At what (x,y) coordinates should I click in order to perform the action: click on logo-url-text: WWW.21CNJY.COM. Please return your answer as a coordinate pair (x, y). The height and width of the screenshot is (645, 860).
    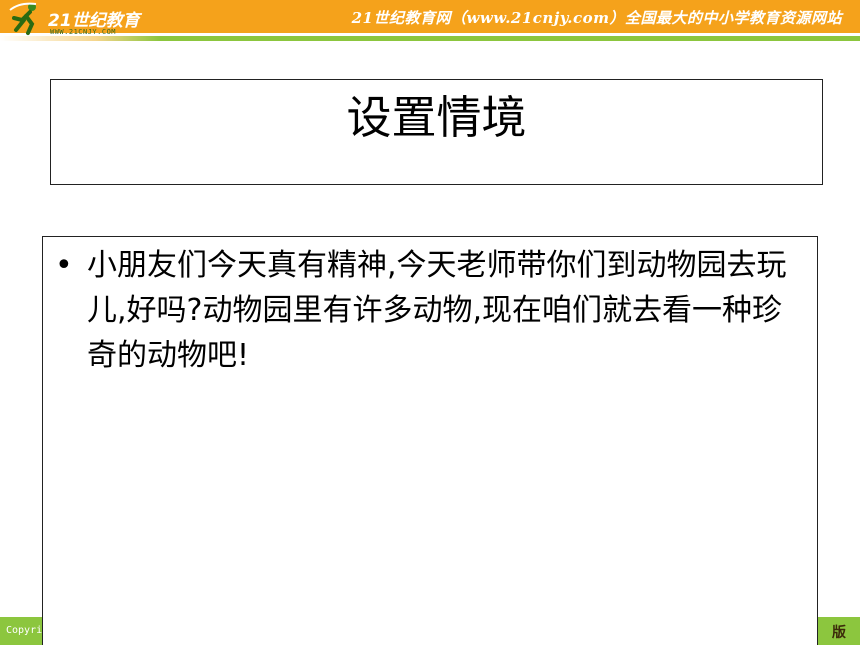
    Looking at the image, I should click on (83, 32).